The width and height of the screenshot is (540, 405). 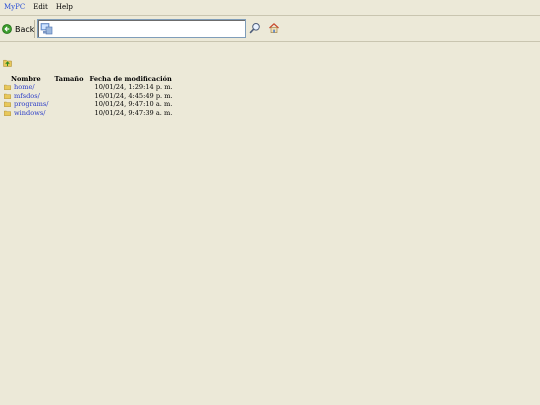 I want to click on magnifier-icon, so click(x=255, y=28).